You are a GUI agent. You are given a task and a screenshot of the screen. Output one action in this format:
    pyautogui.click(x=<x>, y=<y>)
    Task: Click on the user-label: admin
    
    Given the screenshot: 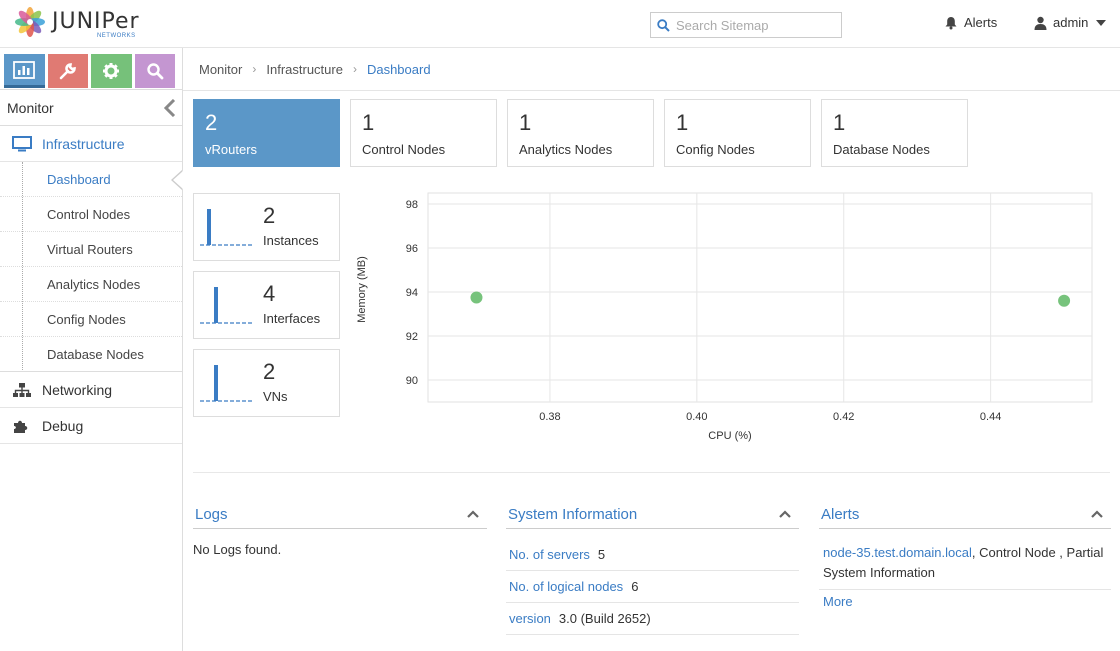 What is the action you would take?
    pyautogui.click(x=1071, y=22)
    